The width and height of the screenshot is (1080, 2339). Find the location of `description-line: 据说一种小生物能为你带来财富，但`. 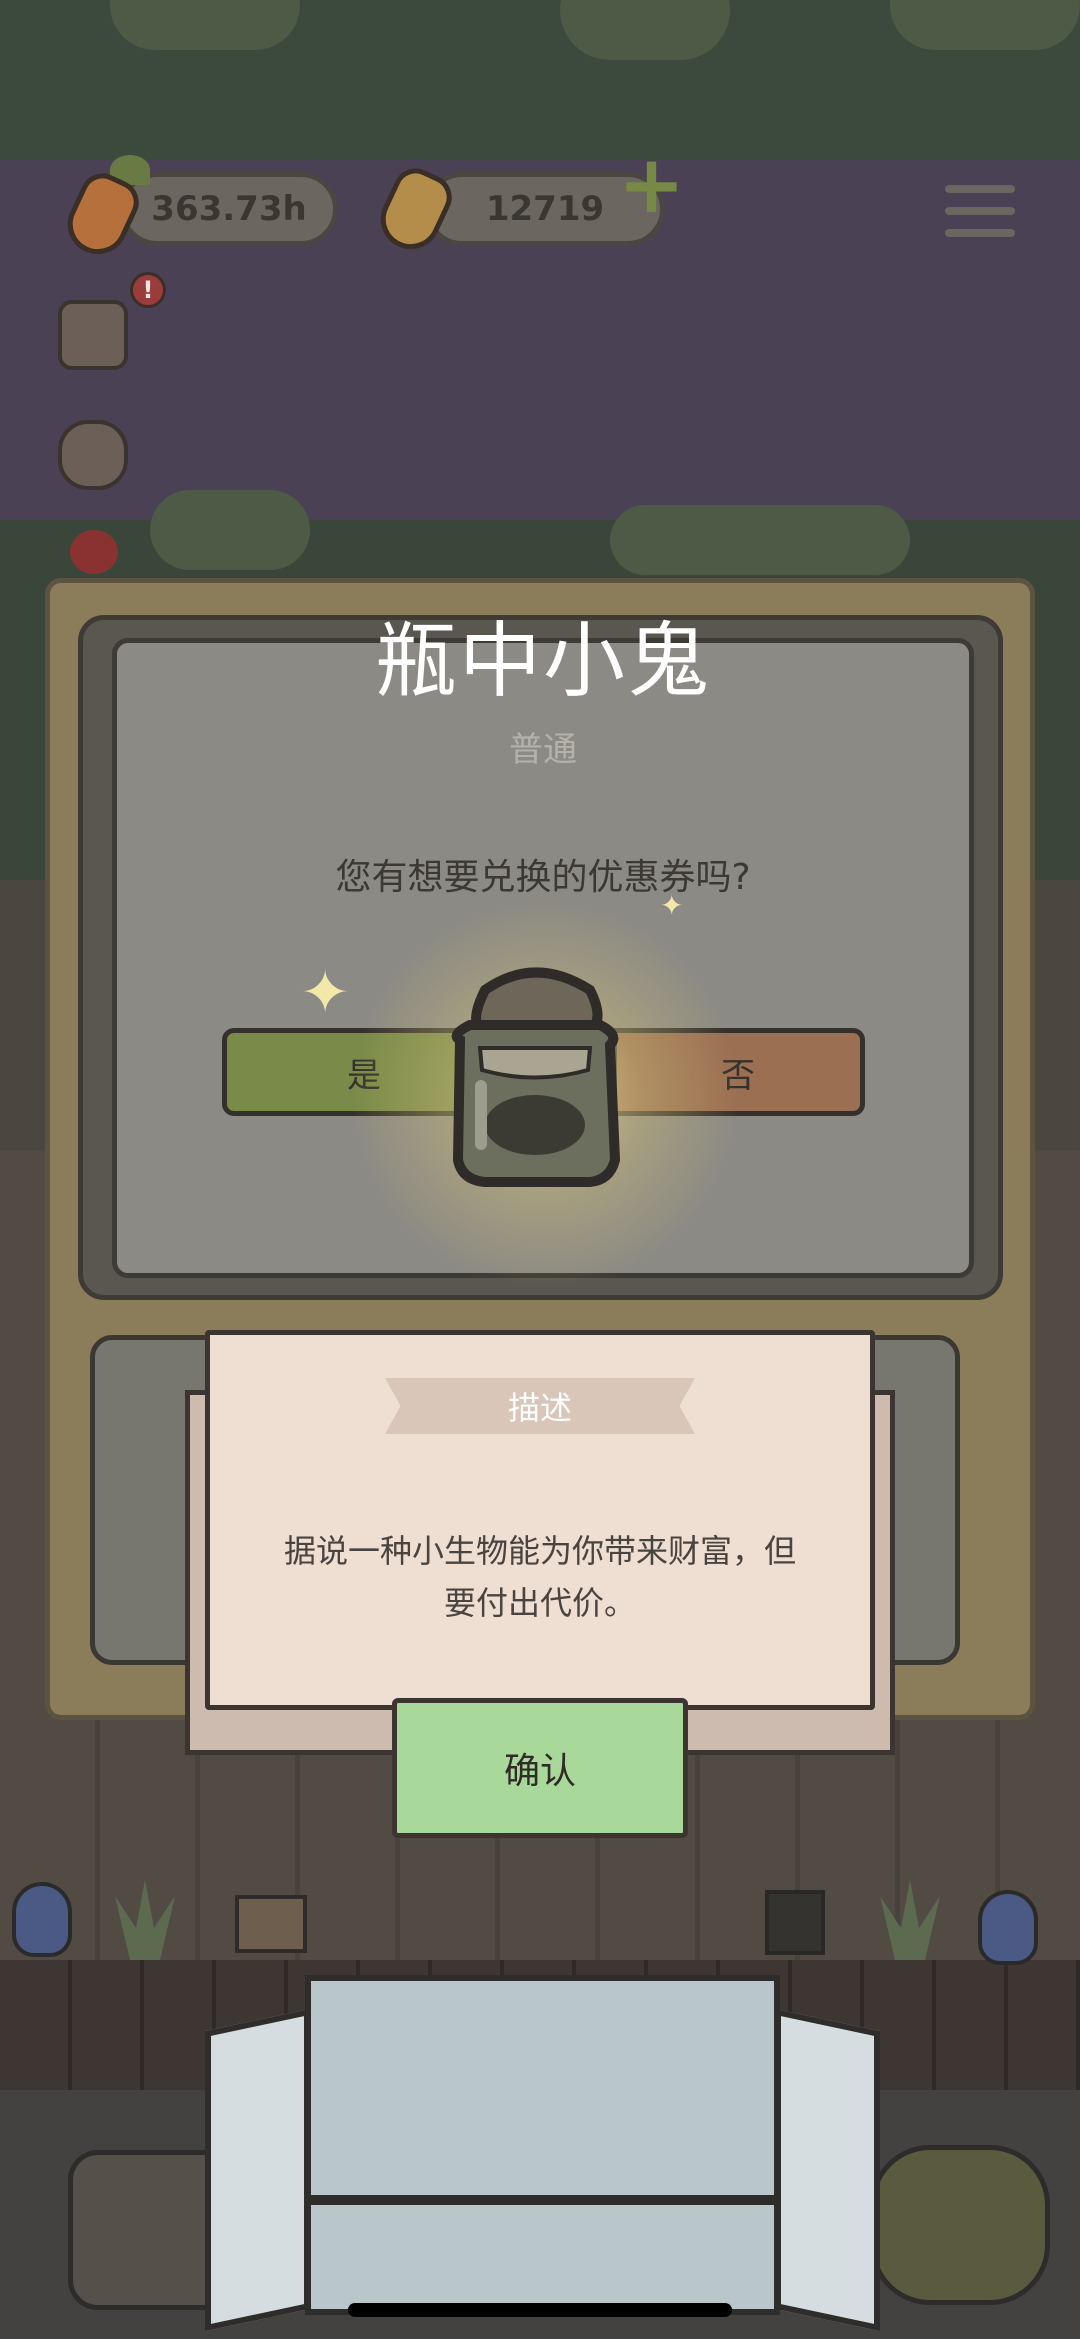

description-line: 据说一种小生物能为你带来财富，但 is located at coordinates (539, 1551).